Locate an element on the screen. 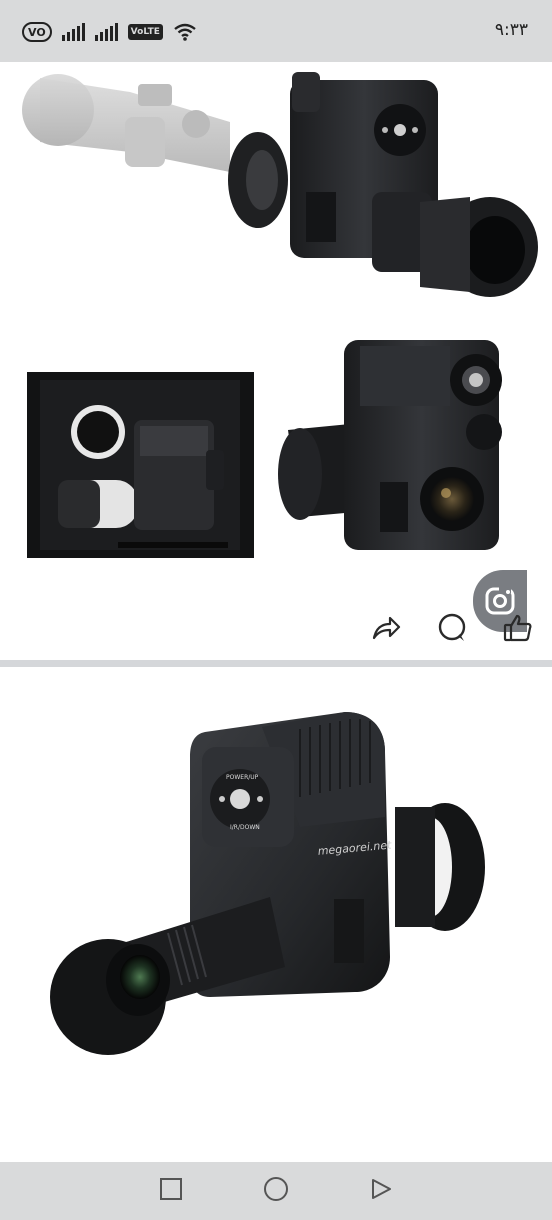  lens-icon is located at coordinates (500, 601).